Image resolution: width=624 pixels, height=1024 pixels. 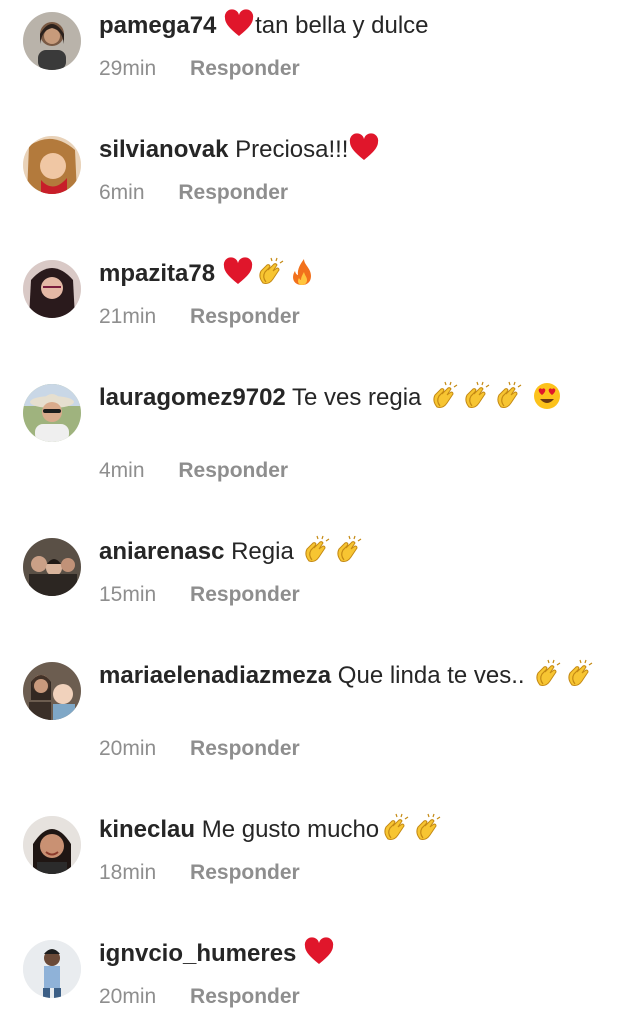 I want to click on comment-meta: 6min Responder, so click(x=193, y=193).